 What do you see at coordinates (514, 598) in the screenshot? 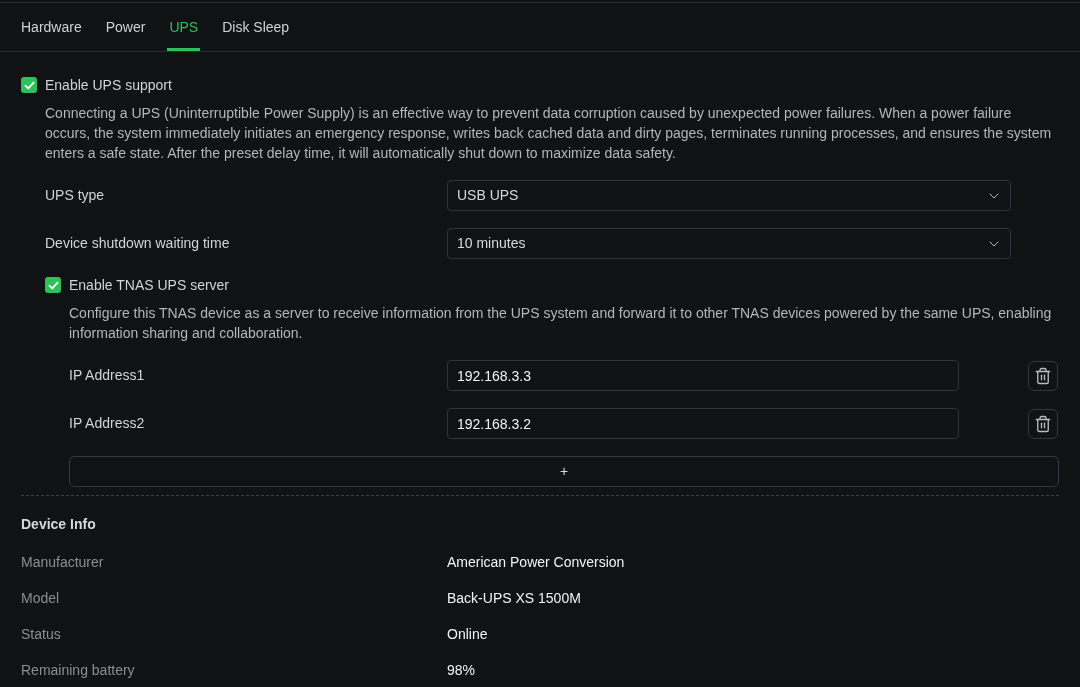
I see `info-value: Back-UPS XS 1500M` at bounding box center [514, 598].